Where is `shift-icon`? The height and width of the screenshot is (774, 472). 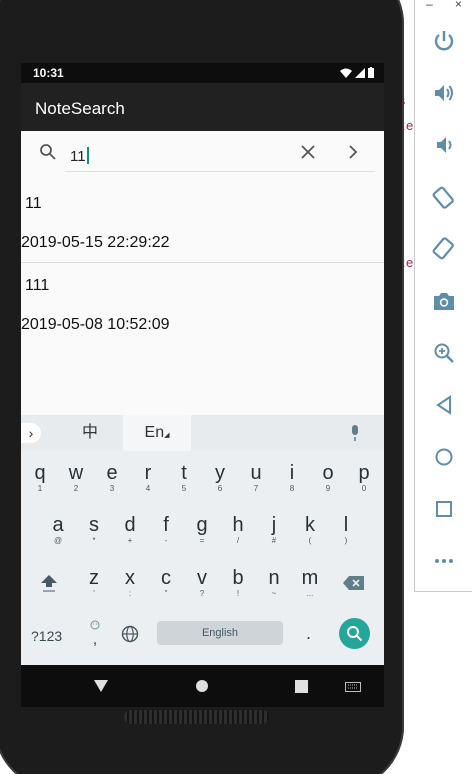 shift-icon is located at coordinates (49, 582).